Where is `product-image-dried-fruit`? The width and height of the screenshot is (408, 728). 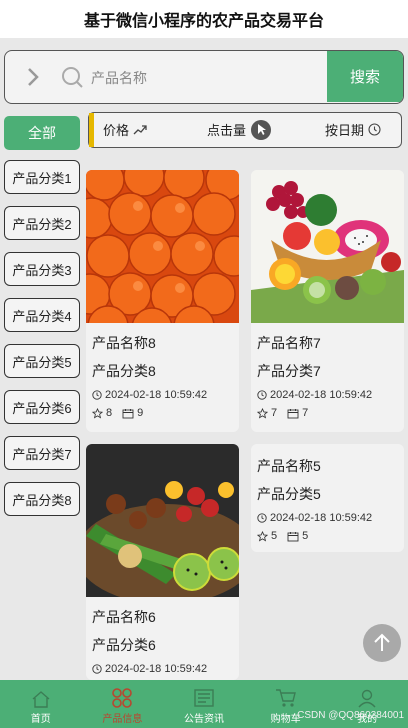
product-image-dried-fruit is located at coordinates (162, 520).